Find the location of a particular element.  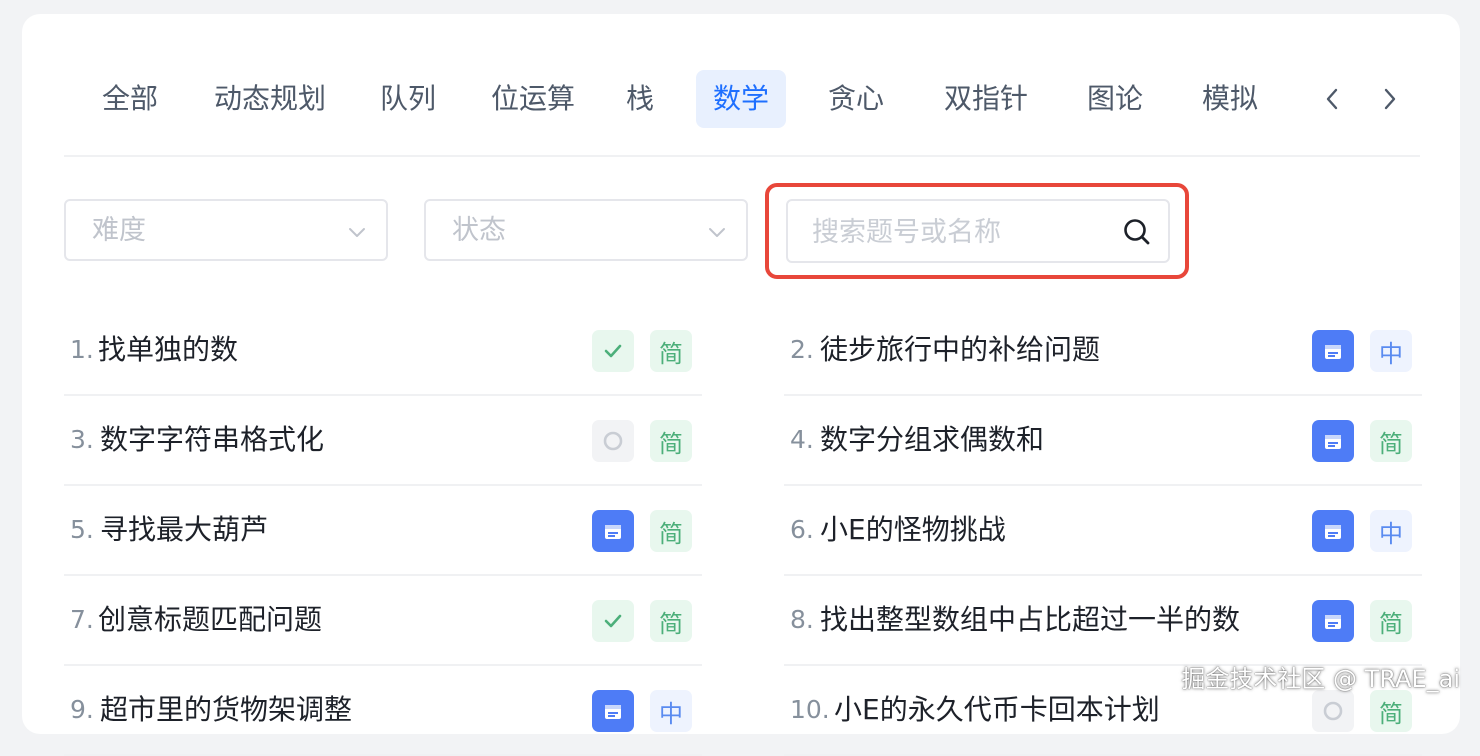

tabs-prev-button is located at coordinates (1332, 99).